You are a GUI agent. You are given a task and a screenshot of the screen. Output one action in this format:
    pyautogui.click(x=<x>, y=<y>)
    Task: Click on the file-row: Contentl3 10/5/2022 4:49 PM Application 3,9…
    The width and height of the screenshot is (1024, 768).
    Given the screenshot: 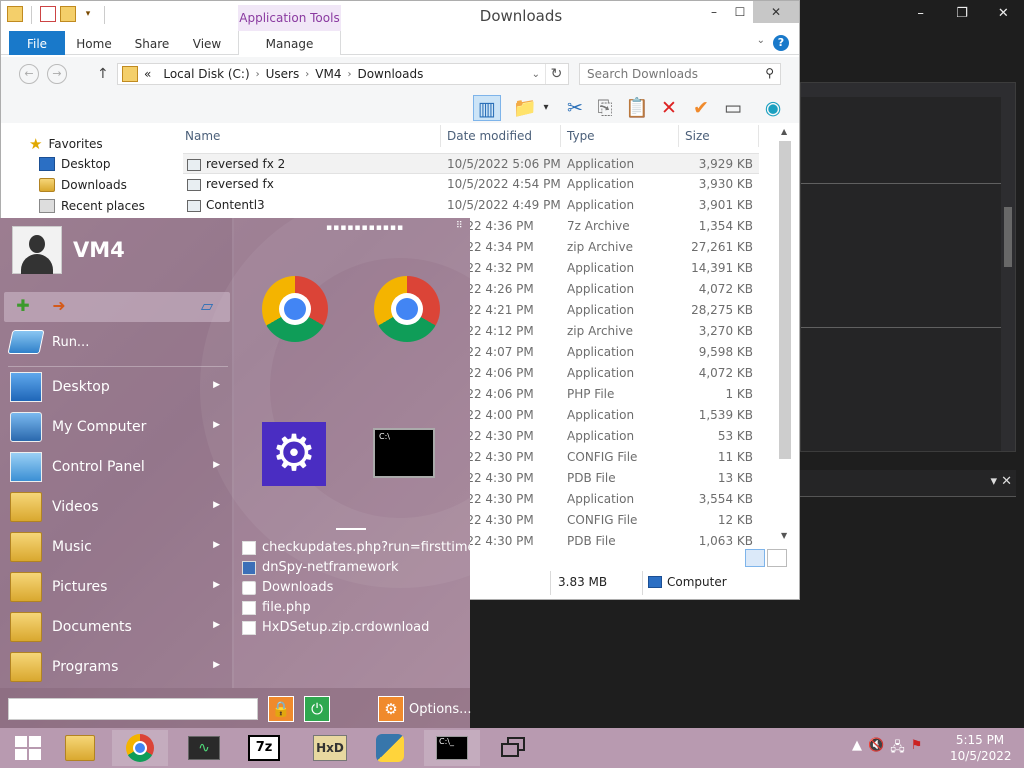 What is the action you would take?
    pyautogui.click(x=471, y=205)
    